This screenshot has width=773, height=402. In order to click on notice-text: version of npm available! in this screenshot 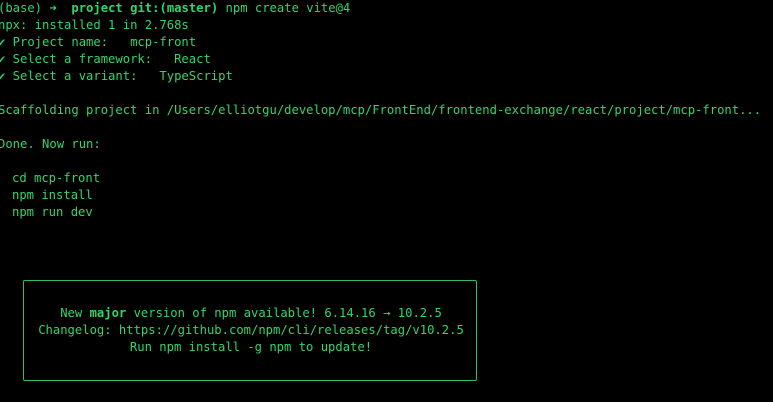, I will do `click(225, 313)`.